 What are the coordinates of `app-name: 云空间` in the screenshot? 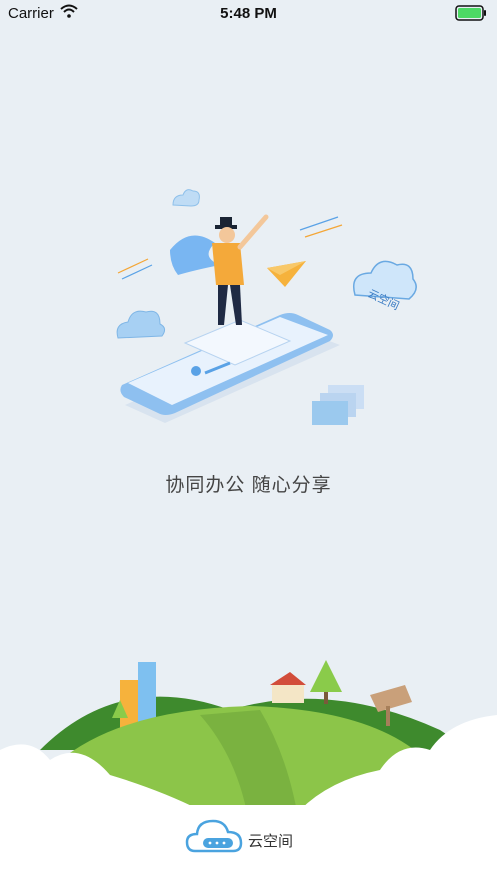 It's located at (271, 841).